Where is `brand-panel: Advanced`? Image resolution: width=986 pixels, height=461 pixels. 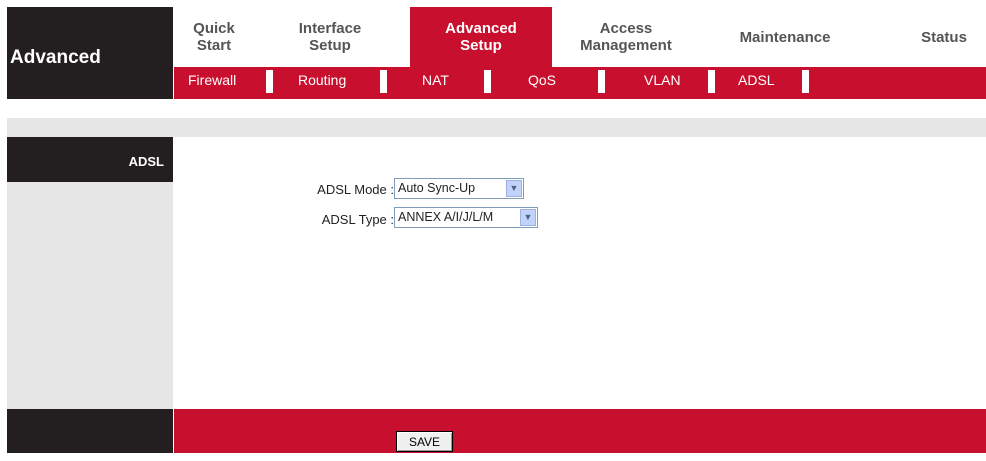
brand-panel: Advanced is located at coordinates (90, 53).